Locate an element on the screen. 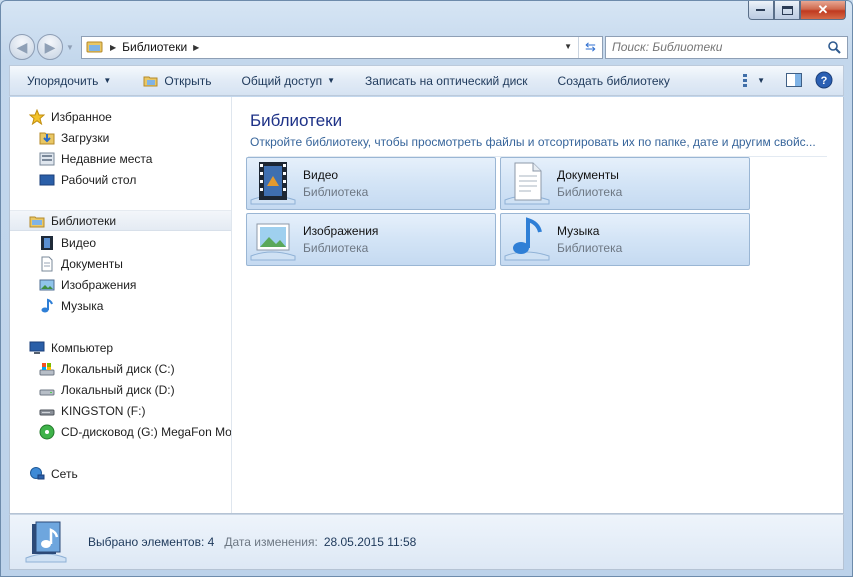  network-icon is located at coordinates (37, 472).